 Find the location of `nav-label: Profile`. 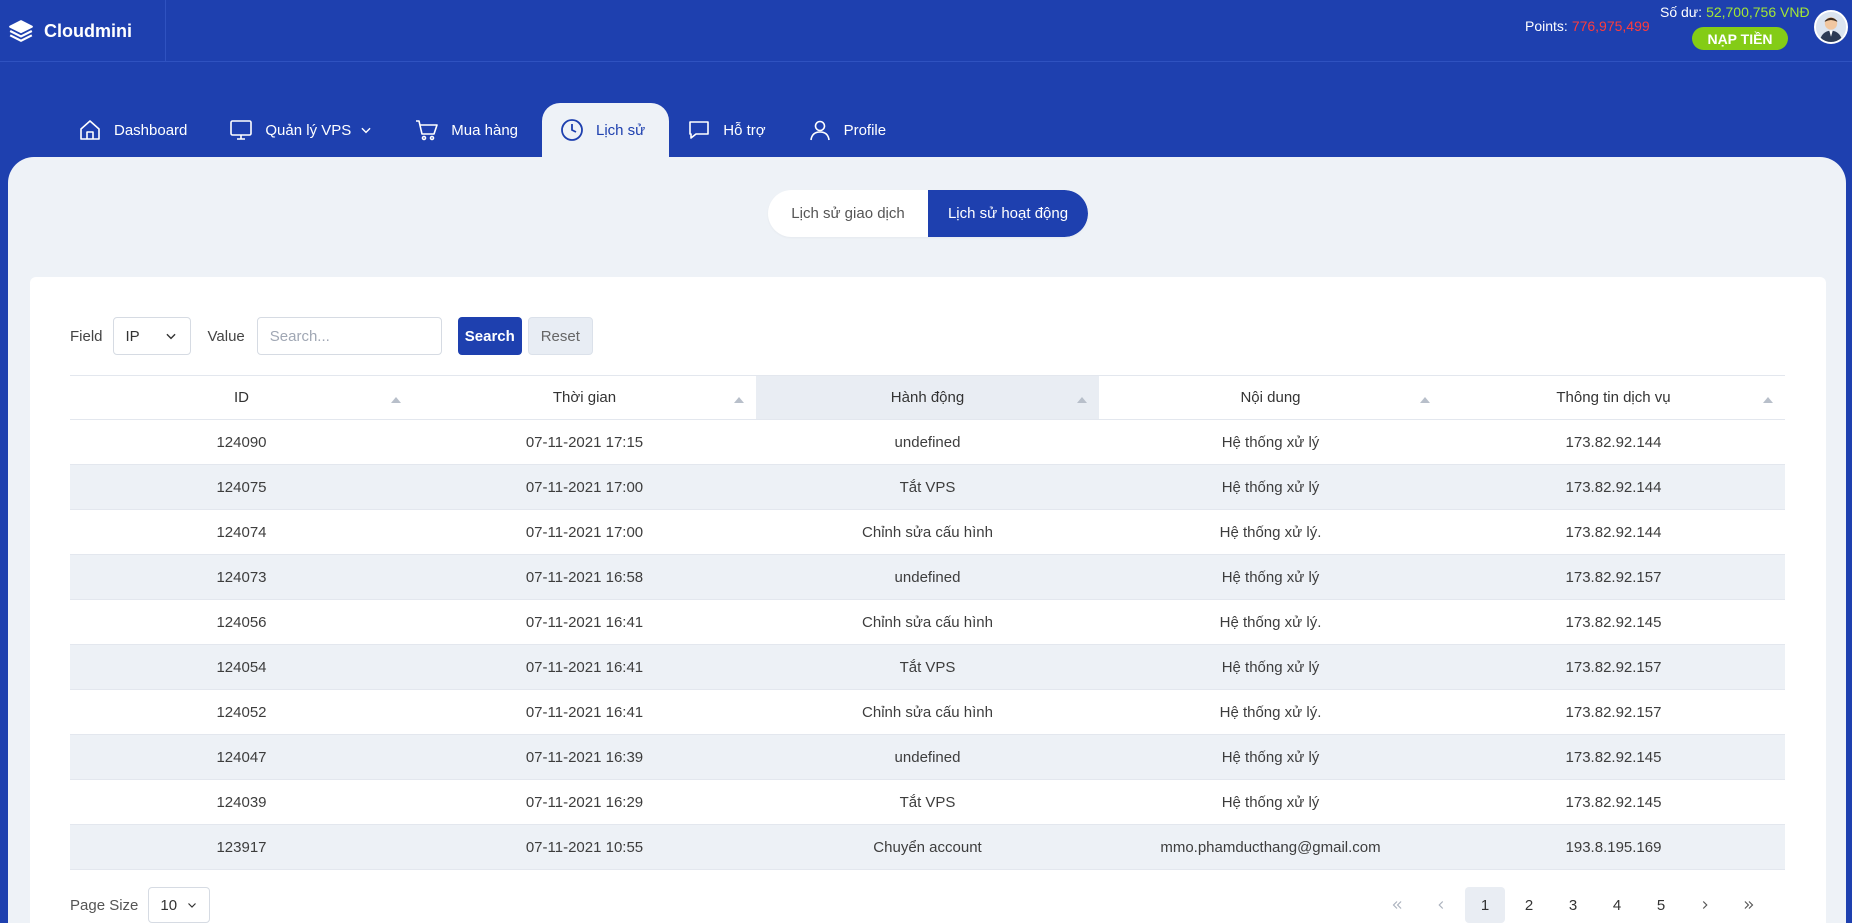

nav-label: Profile is located at coordinates (865, 130).